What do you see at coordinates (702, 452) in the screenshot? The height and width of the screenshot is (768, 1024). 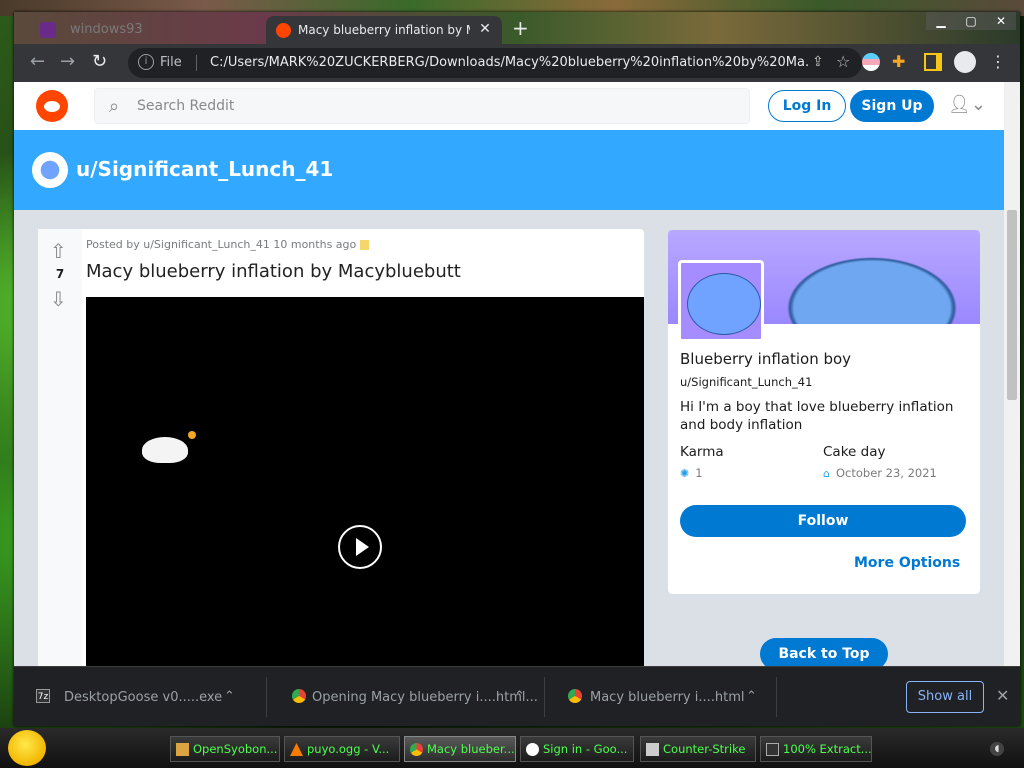 I see `karma-label: Karma` at bounding box center [702, 452].